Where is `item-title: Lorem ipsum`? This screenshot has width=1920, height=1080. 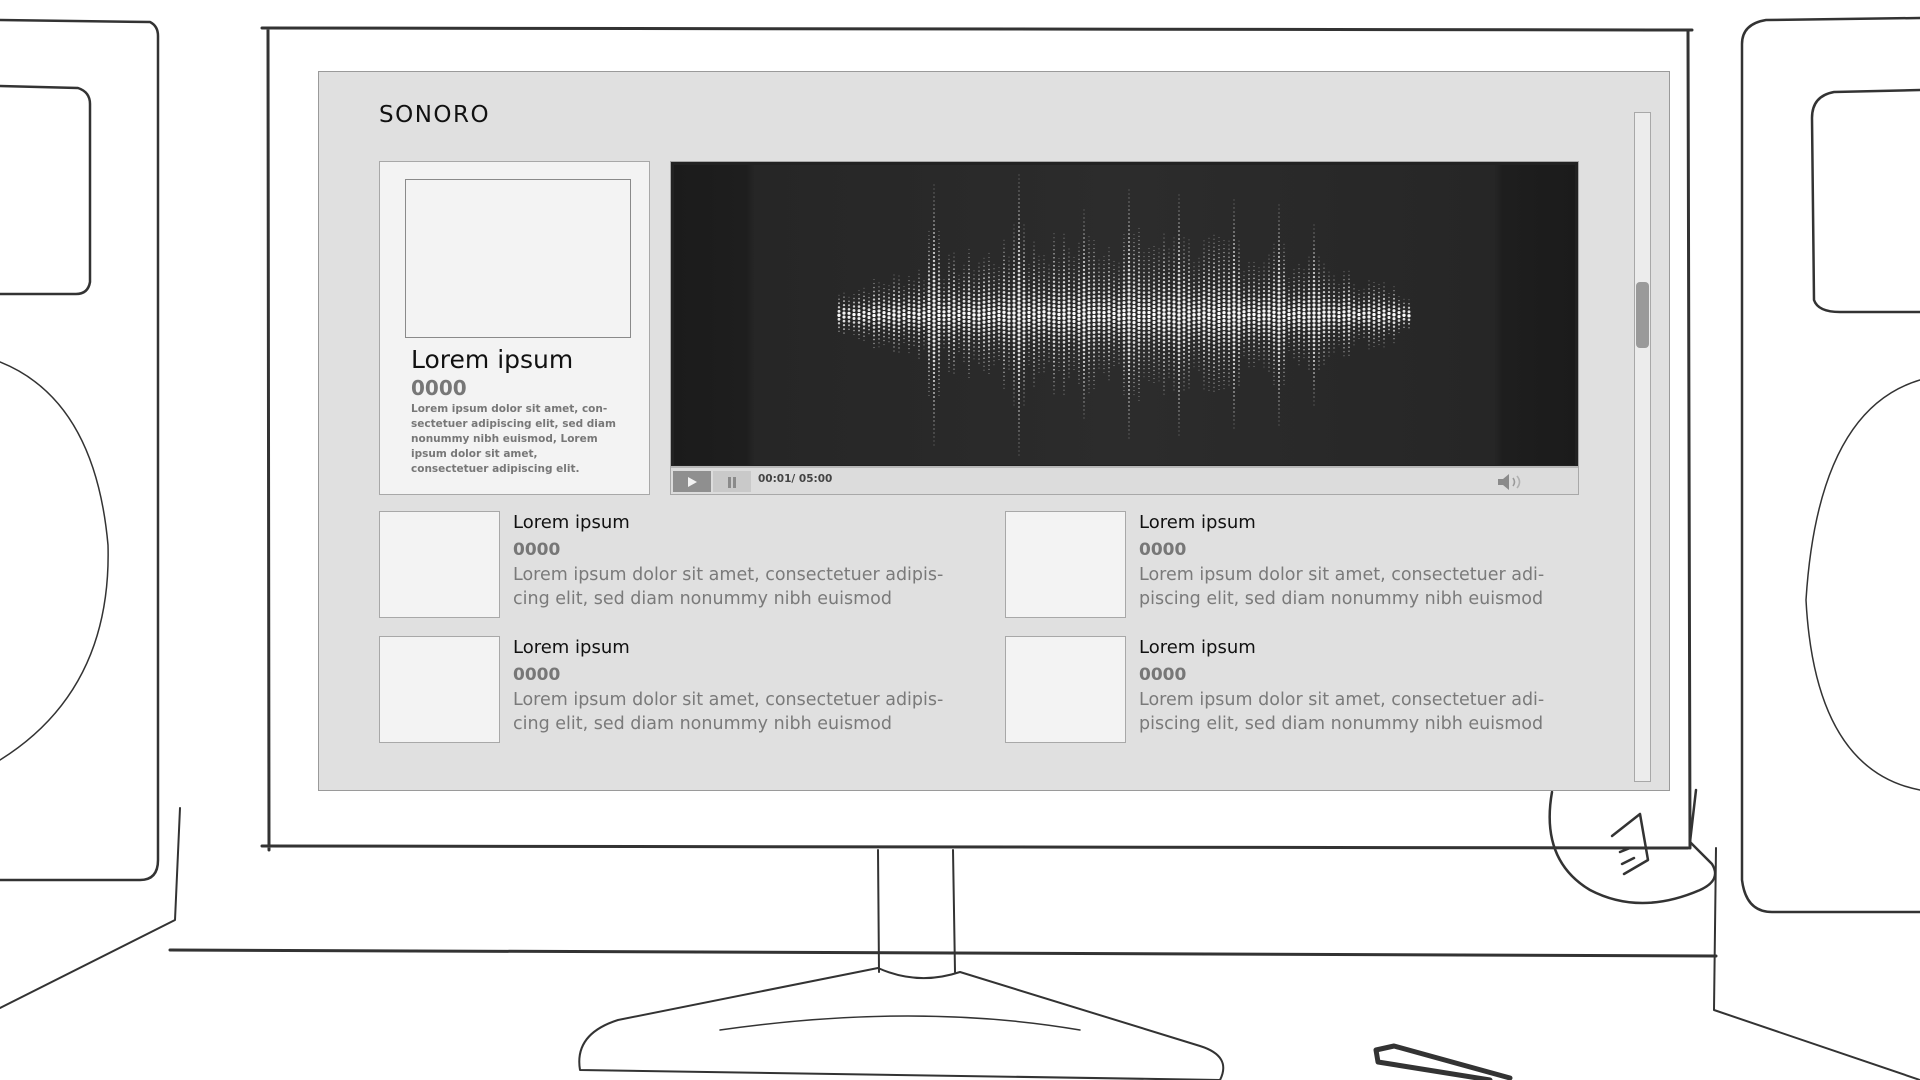
item-title: Lorem ipsum is located at coordinates (1197, 647).